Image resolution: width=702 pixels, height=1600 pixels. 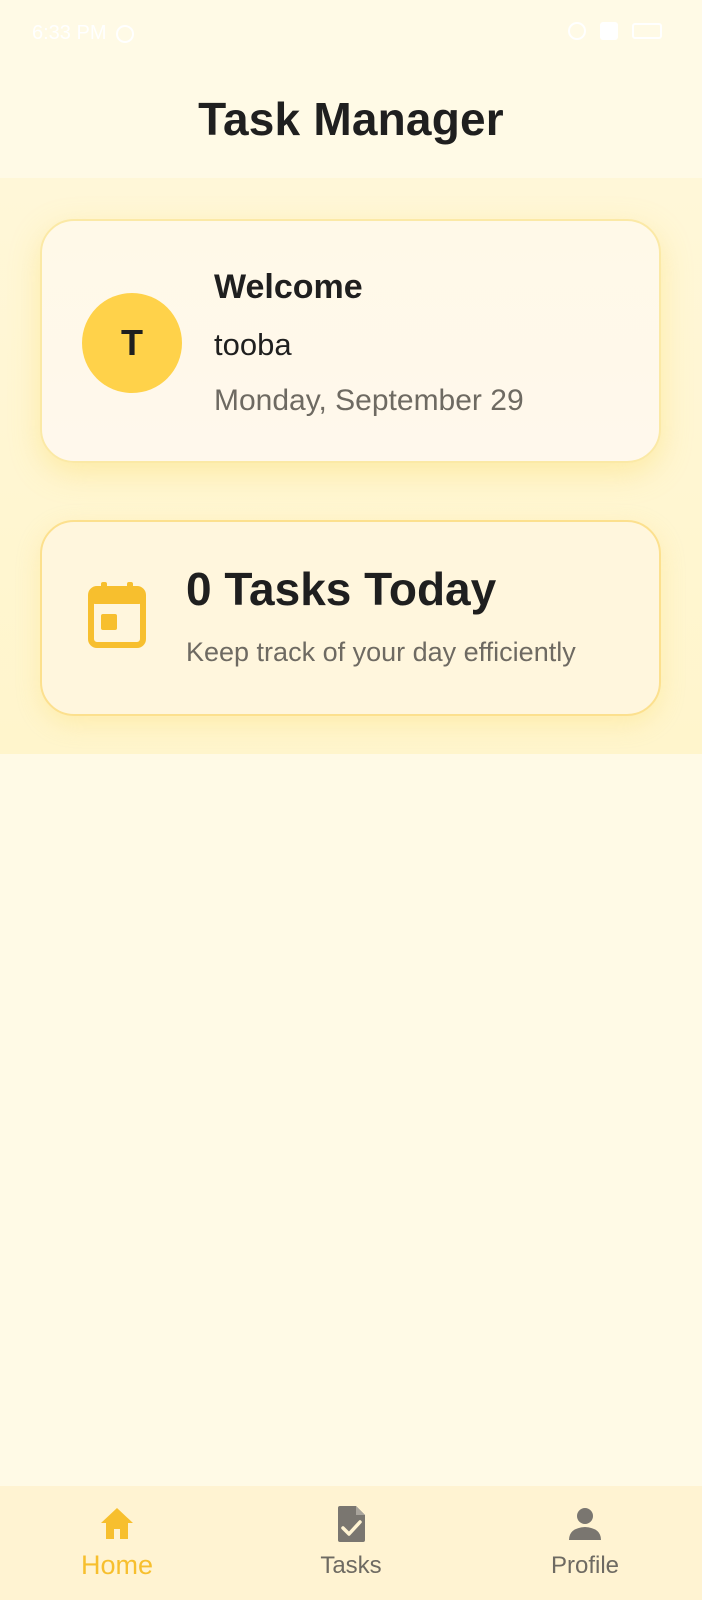 What do you see at coordinates (341, 589) in the screenshot?
I see `tasks-count: 0 Tasks Today` at bounding box center [341, 589].